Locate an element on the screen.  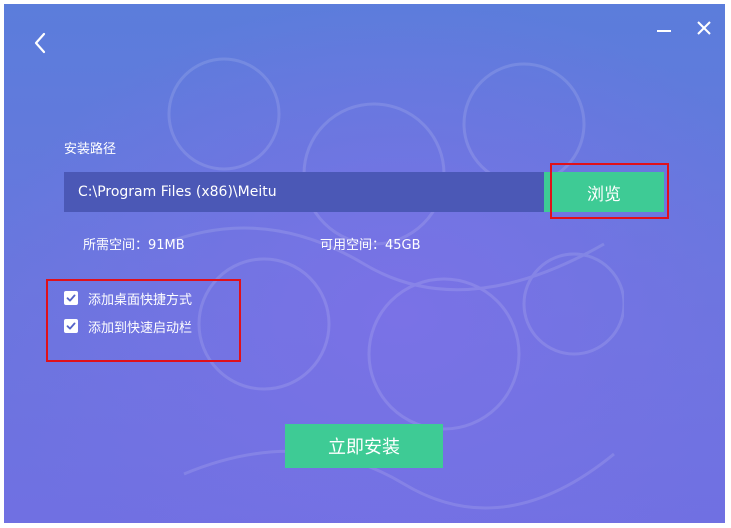
desktop-shortcut-label: 添加桌面快捷方式 is located at coordinates (140, 300).